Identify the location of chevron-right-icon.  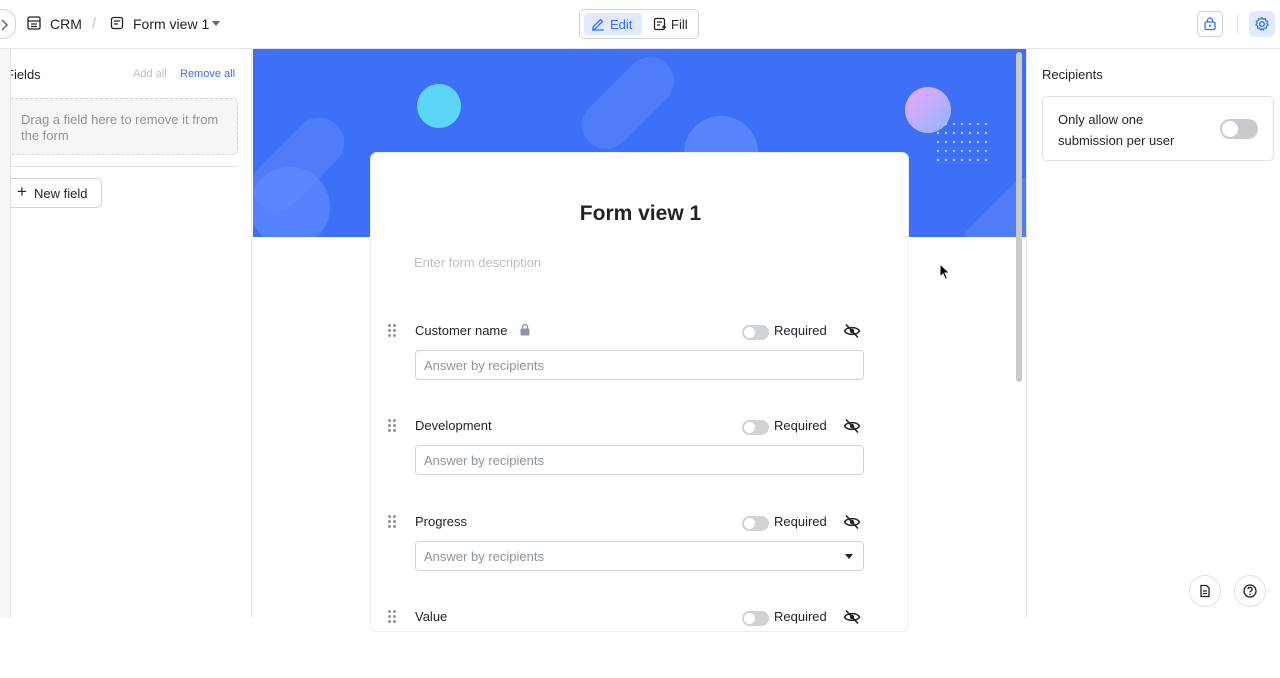
(5, 25).